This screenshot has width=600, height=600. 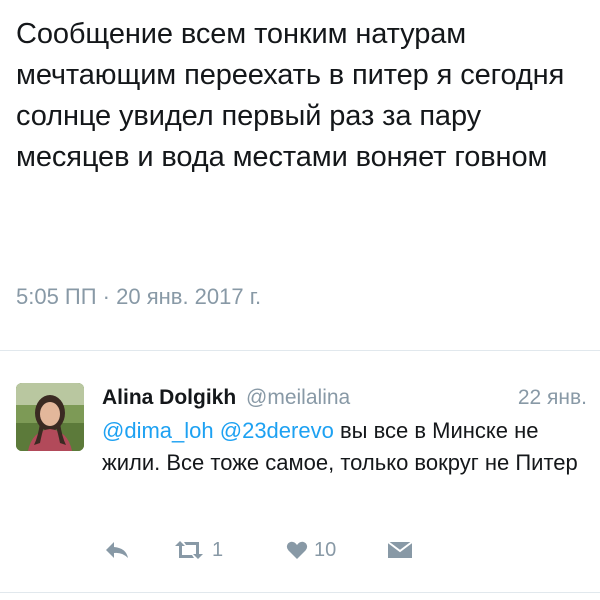 I want to click on reply-button, so click(x=117, y=550).